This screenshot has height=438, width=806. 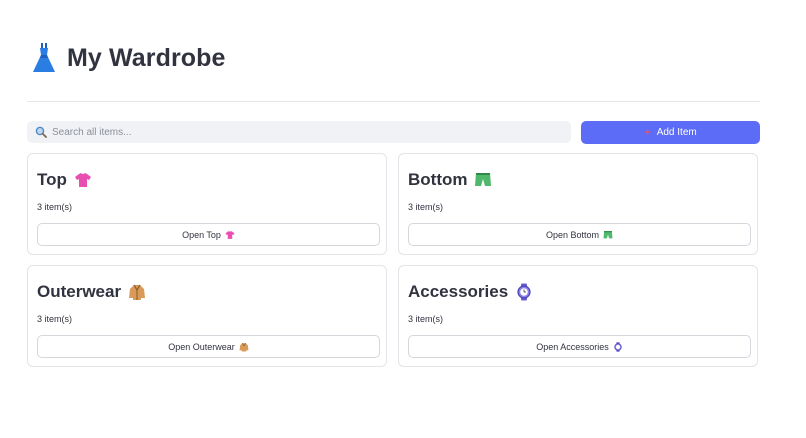 What do you see at coordinates (647, 132) in the screenshot?
I see `plus-icon: +` at bounding box center [647, 132].